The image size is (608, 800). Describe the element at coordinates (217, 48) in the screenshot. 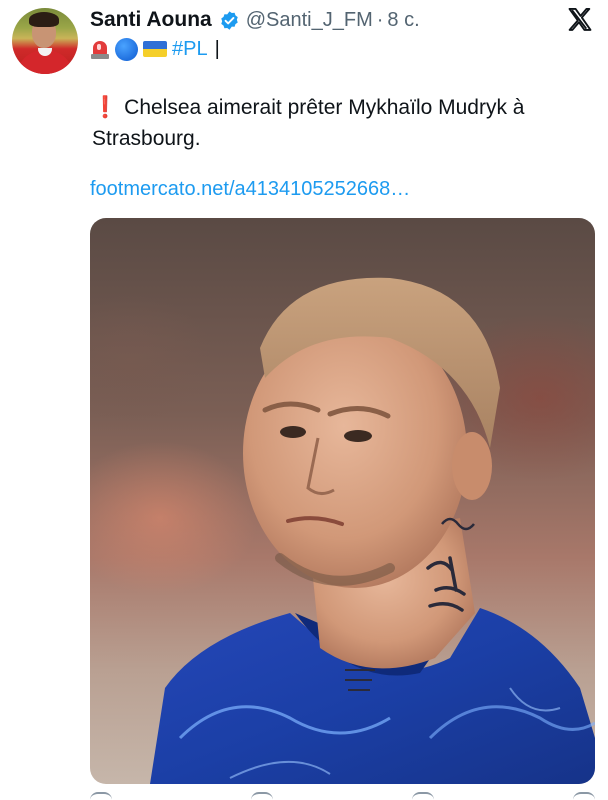

I see `bio-trailing-bar: |` at that location.